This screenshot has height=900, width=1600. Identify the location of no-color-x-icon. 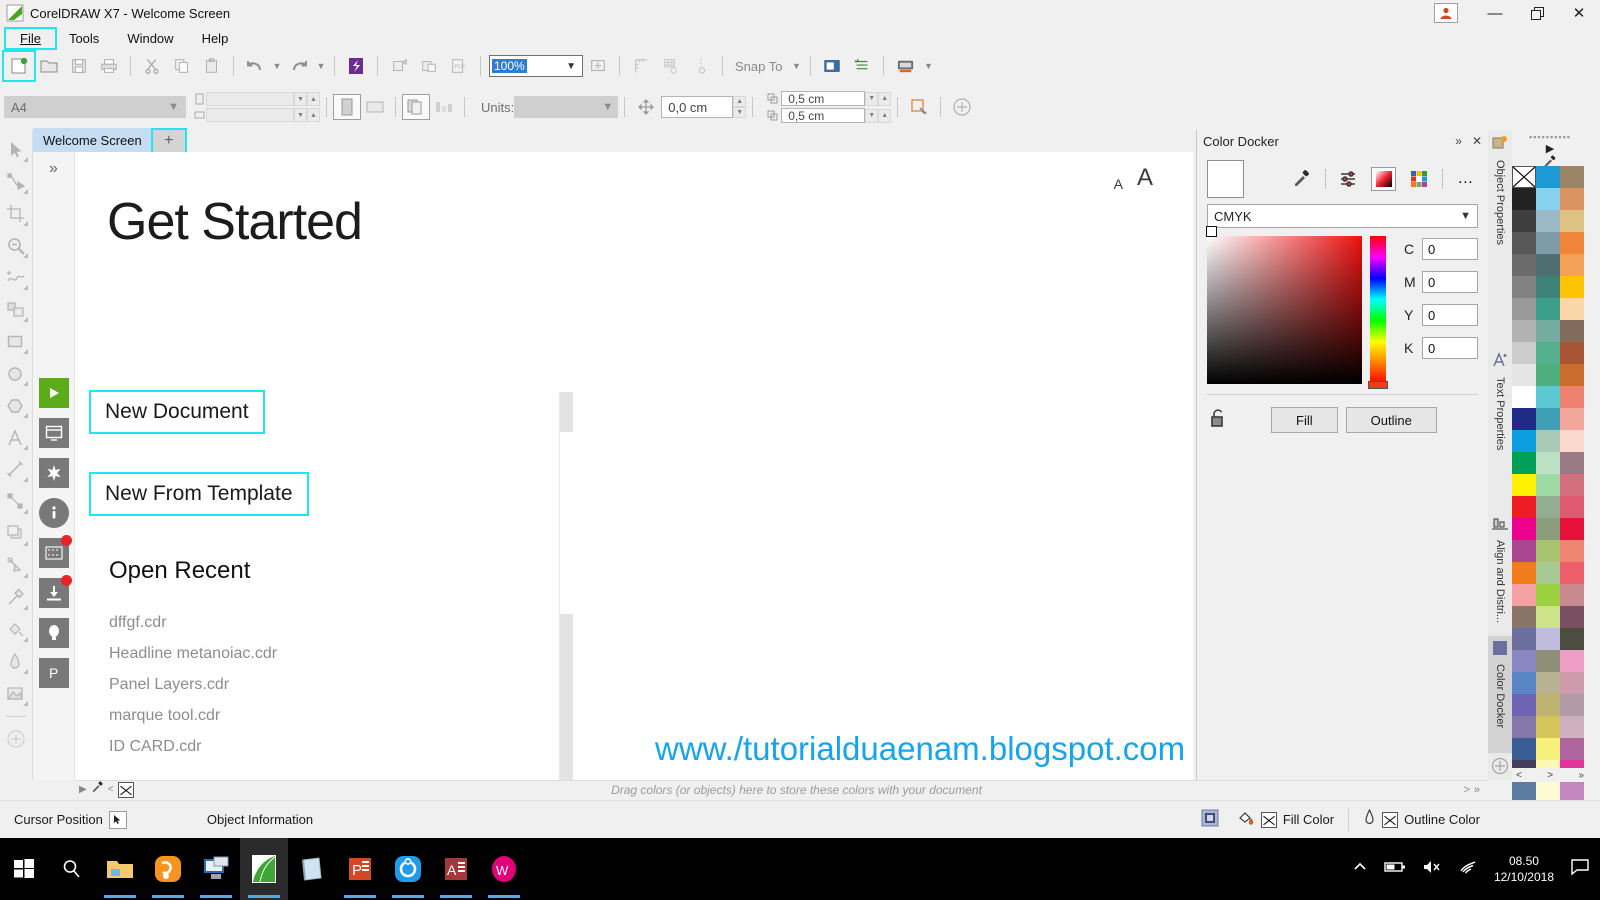
(125, 789).